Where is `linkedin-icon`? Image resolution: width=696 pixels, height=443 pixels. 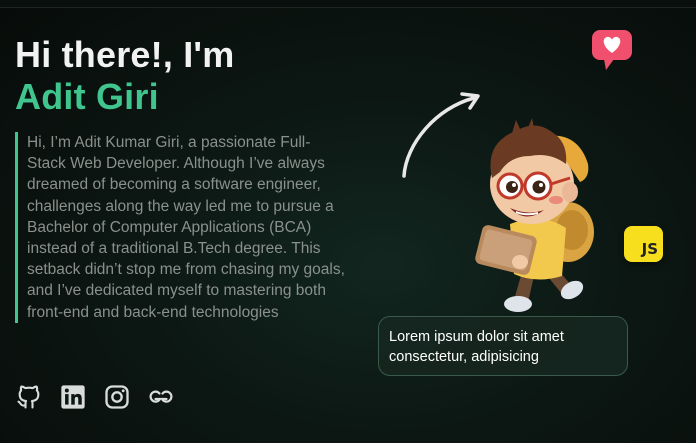 linkedin-icon is located at coordinates (73, 397).